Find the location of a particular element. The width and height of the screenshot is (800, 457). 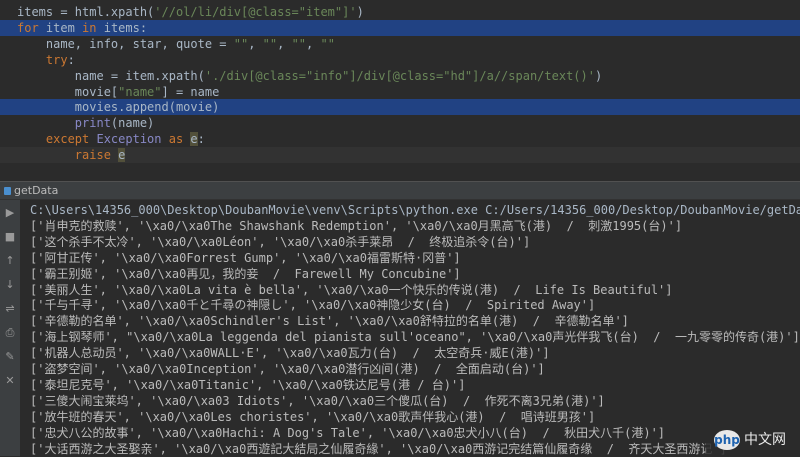

code-token: ] = name is located at coordinates (190, 92).